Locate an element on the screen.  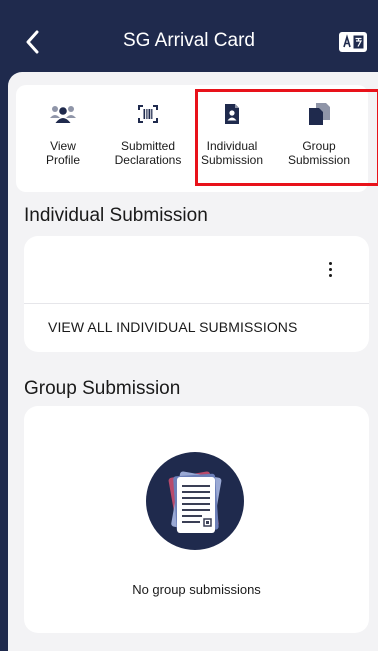
language-button is located at coordinates (353, 42).